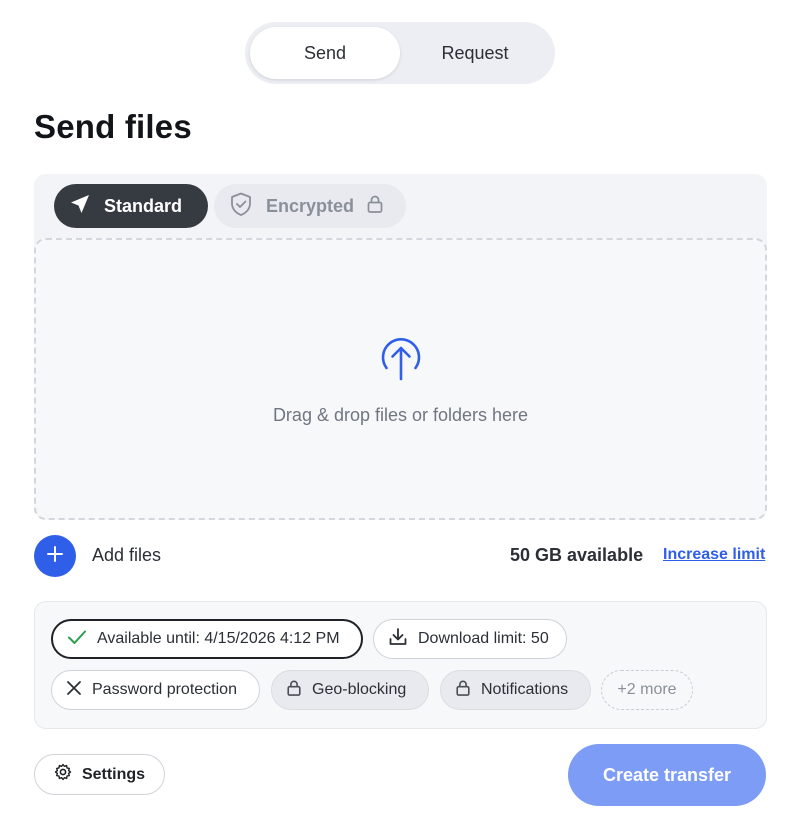 This screenshot has width=800, height=827. I want to click on plus-icon, so click(55, 556).